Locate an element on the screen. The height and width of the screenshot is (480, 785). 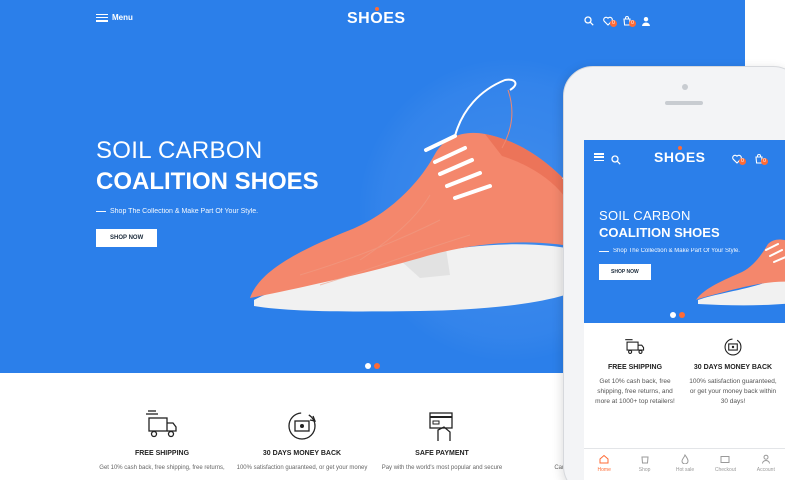
mobile-bottom-nav: Home Shop Hot sale Checkout Account is located at coordinates (684, 464).